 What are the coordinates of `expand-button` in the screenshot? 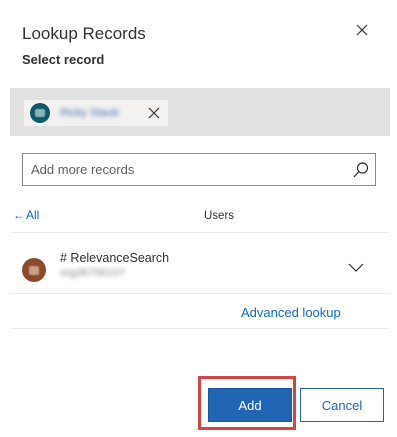 It's located at (356, 267).